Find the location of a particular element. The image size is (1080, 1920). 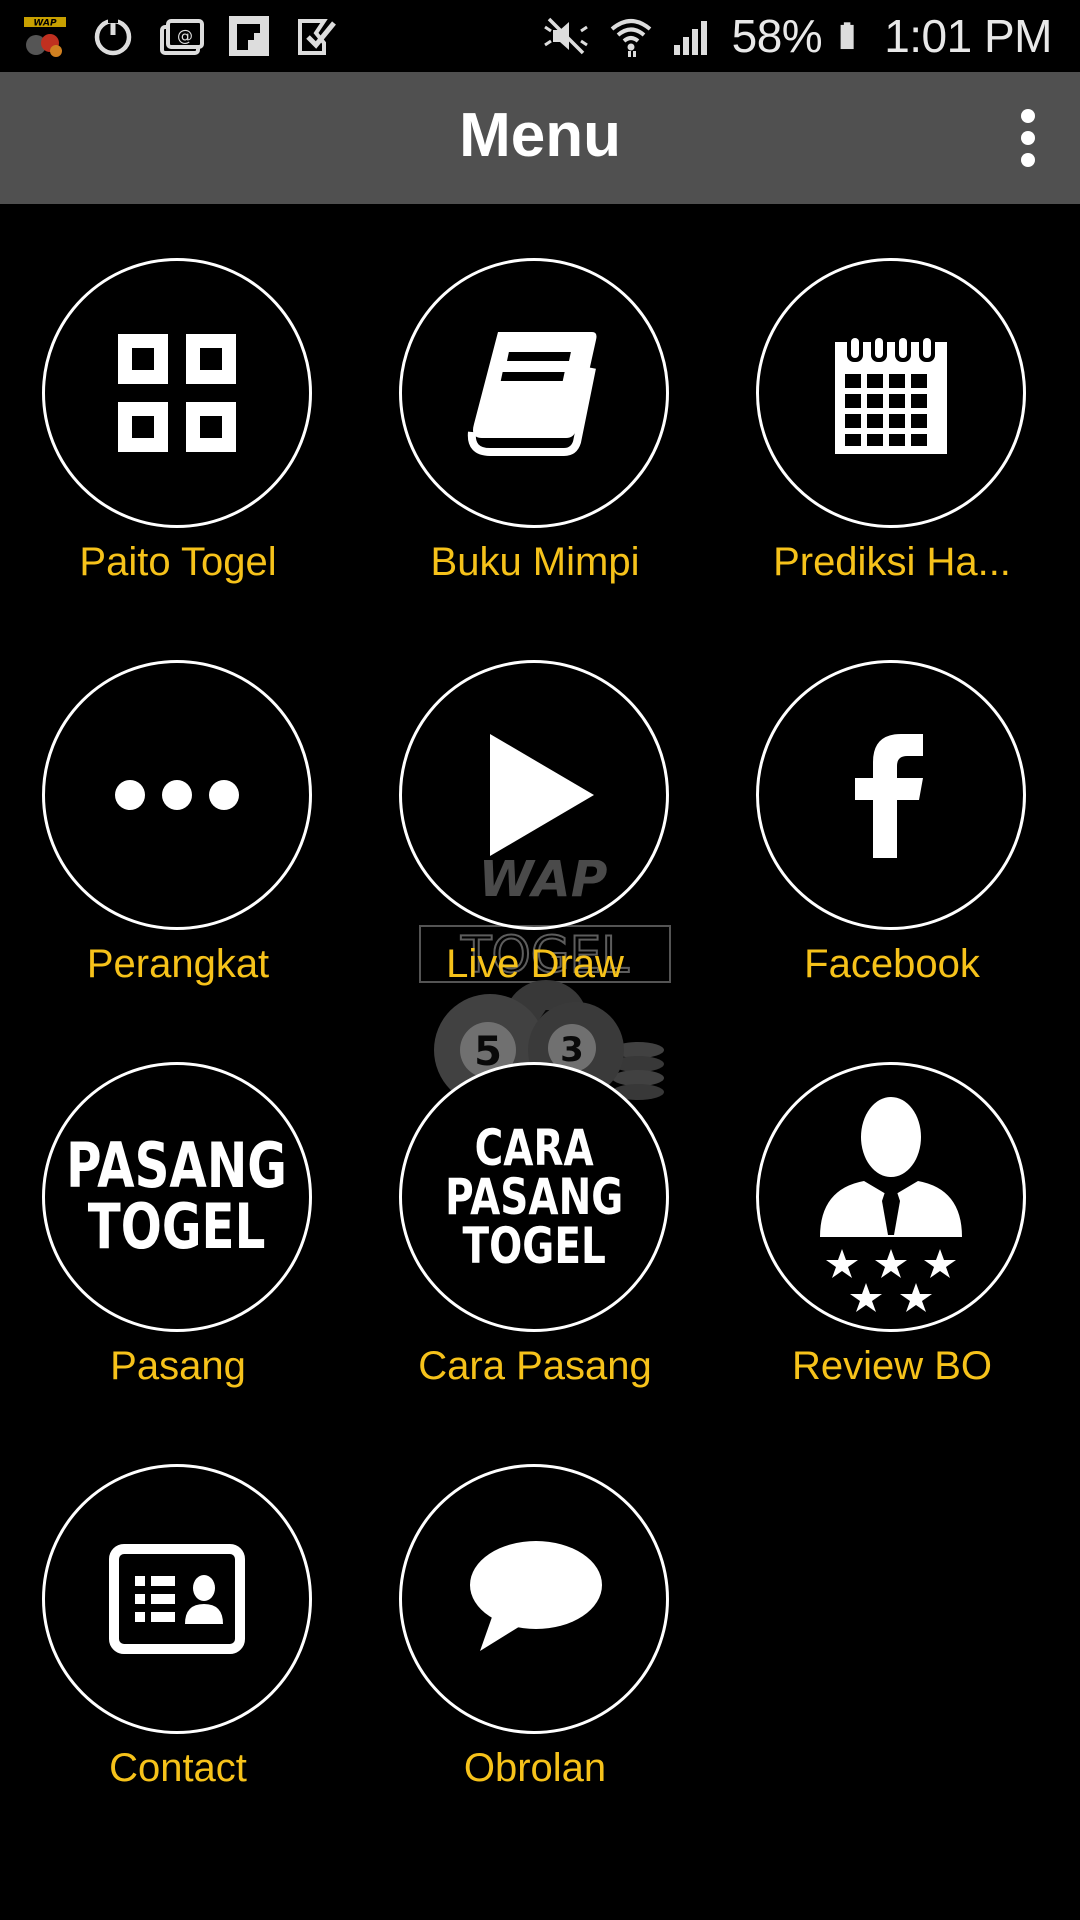

cara-pasang-togel-icon: CARA PASANG TOGEL is located at coordinates (534, 1196).